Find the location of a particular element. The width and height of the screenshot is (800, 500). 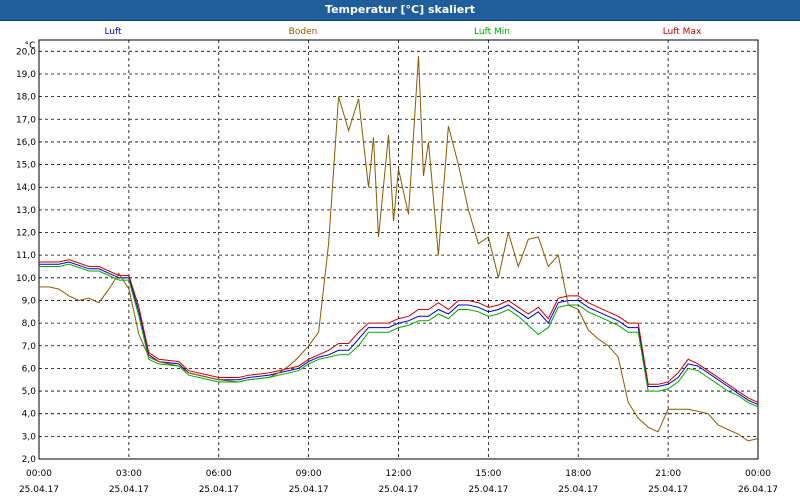

x-tick-time: 21:00 is located at coordinates (668, 474).